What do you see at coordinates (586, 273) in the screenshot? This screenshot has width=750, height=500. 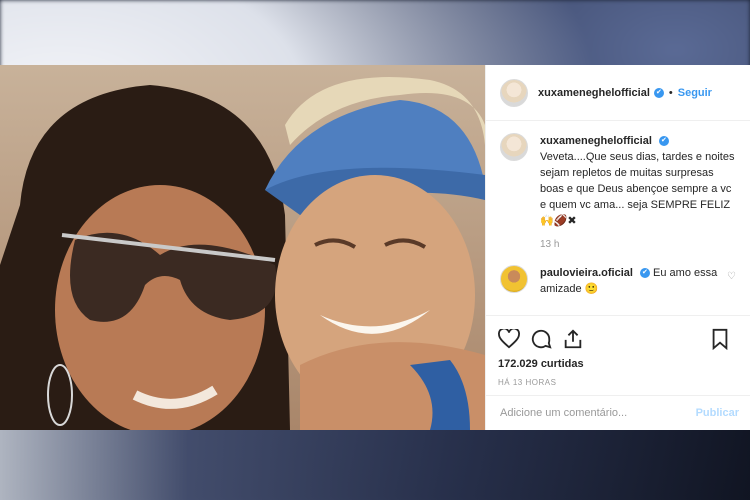 I see `commenter-username: paulovieira.oficial` at bounding box center [586, 273].